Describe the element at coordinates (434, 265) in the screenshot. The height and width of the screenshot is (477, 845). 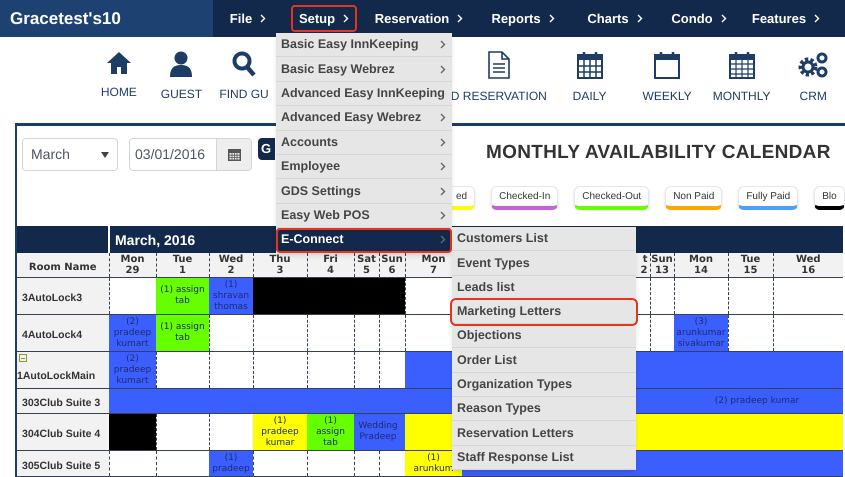
I see `column-header: Mon 7` at that location.